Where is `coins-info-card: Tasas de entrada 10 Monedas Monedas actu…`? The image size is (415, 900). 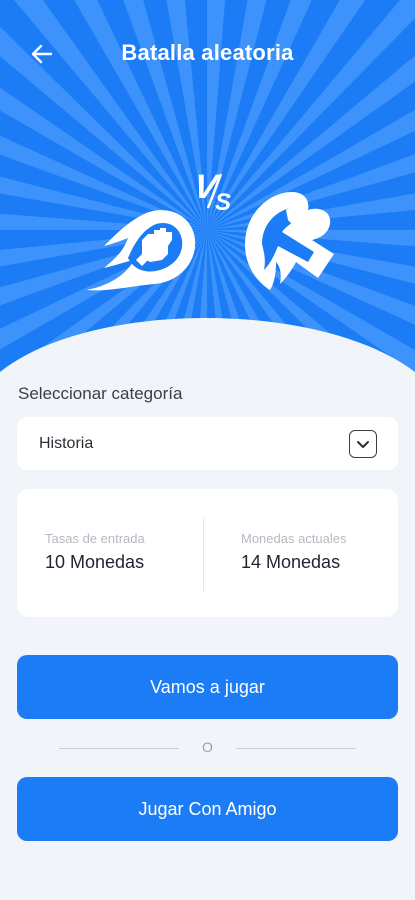
coins-info-card: Tasas de entrada 10 Monedas Monedas actu… is located at coordinates (207, 553).